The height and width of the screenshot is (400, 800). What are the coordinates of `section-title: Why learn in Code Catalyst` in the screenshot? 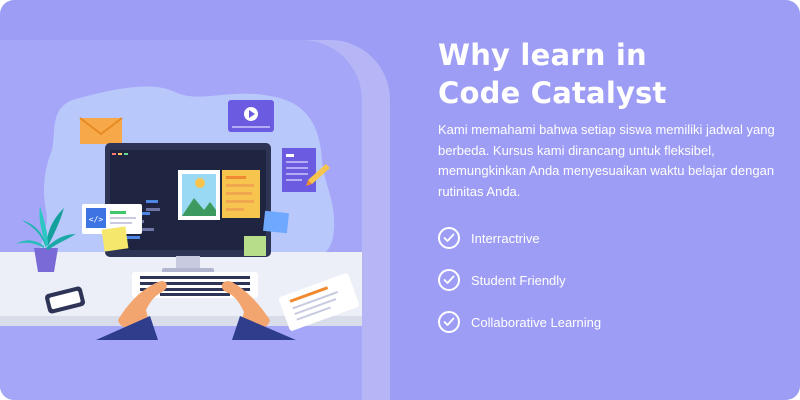 It's located at (608, 74).